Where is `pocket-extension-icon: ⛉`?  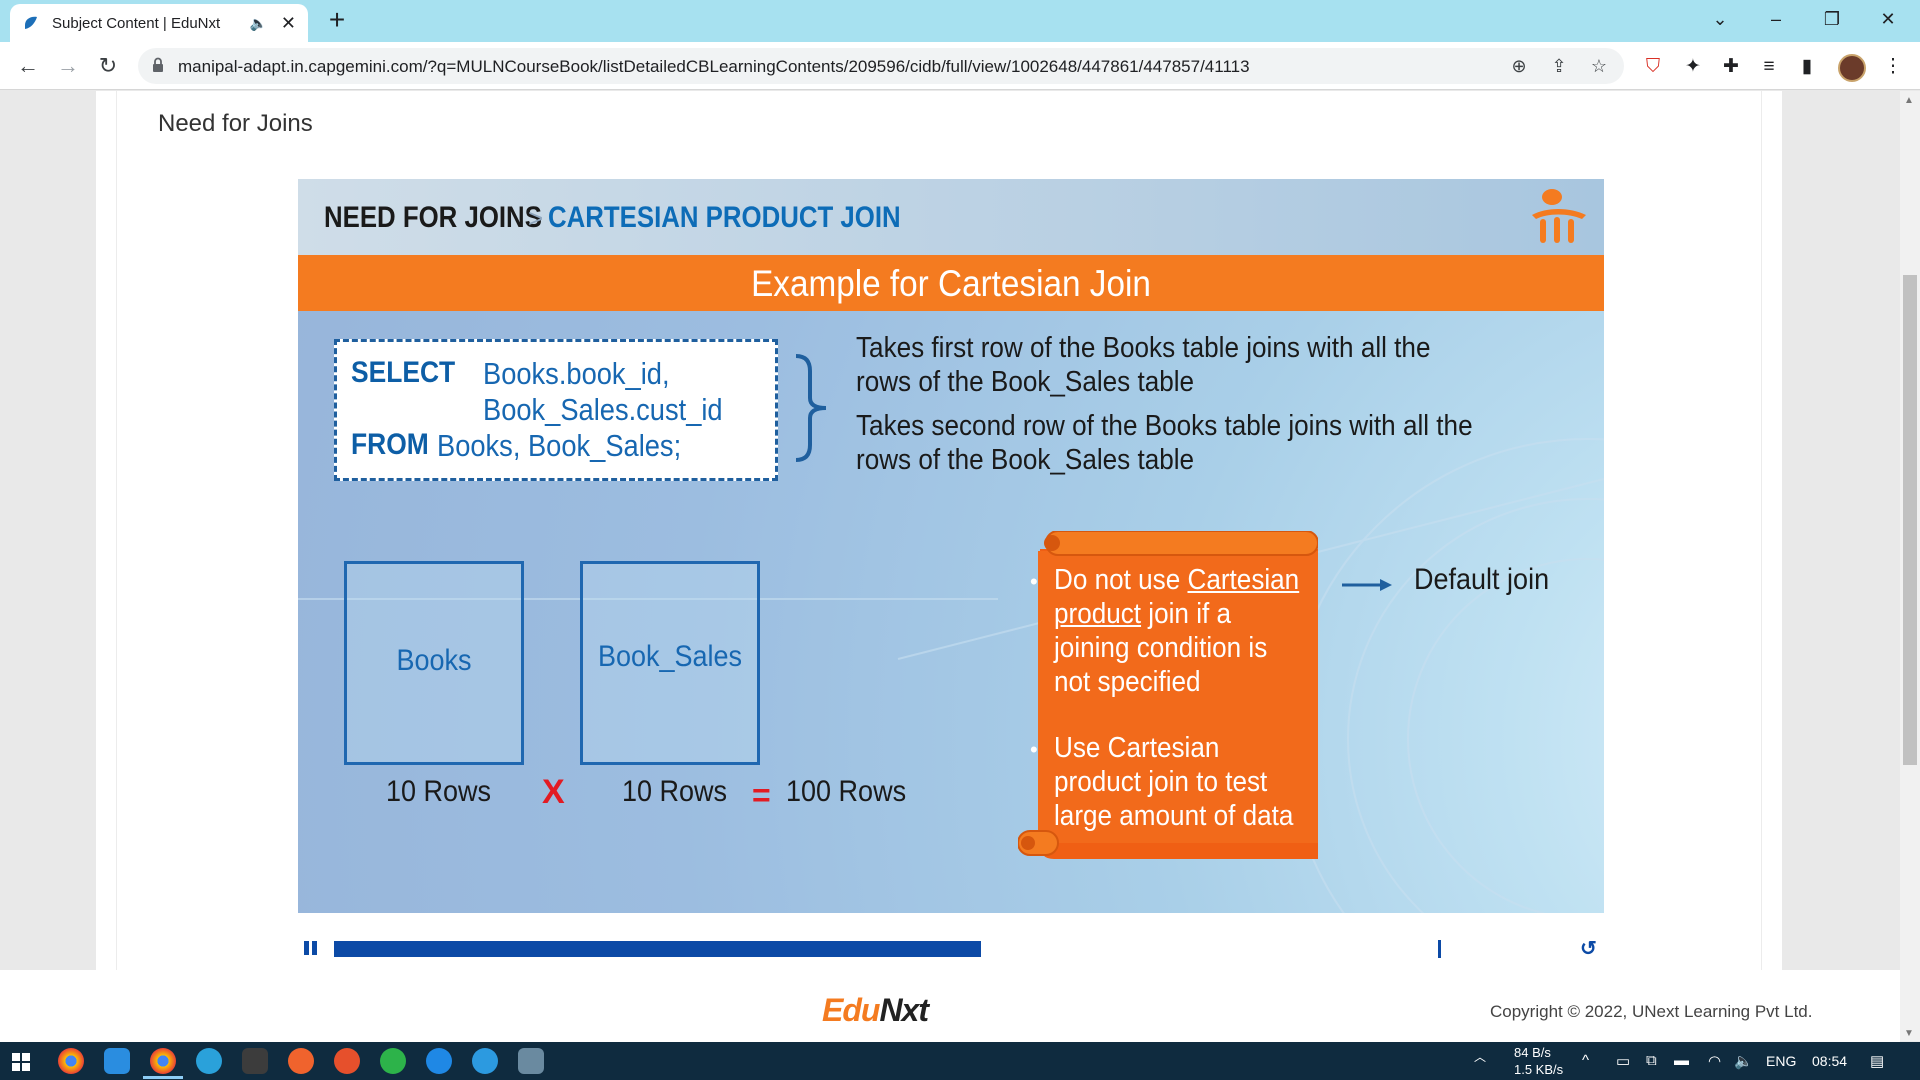 pocket-extension-icon: ⛉ is located at coordinates (1653, 67).